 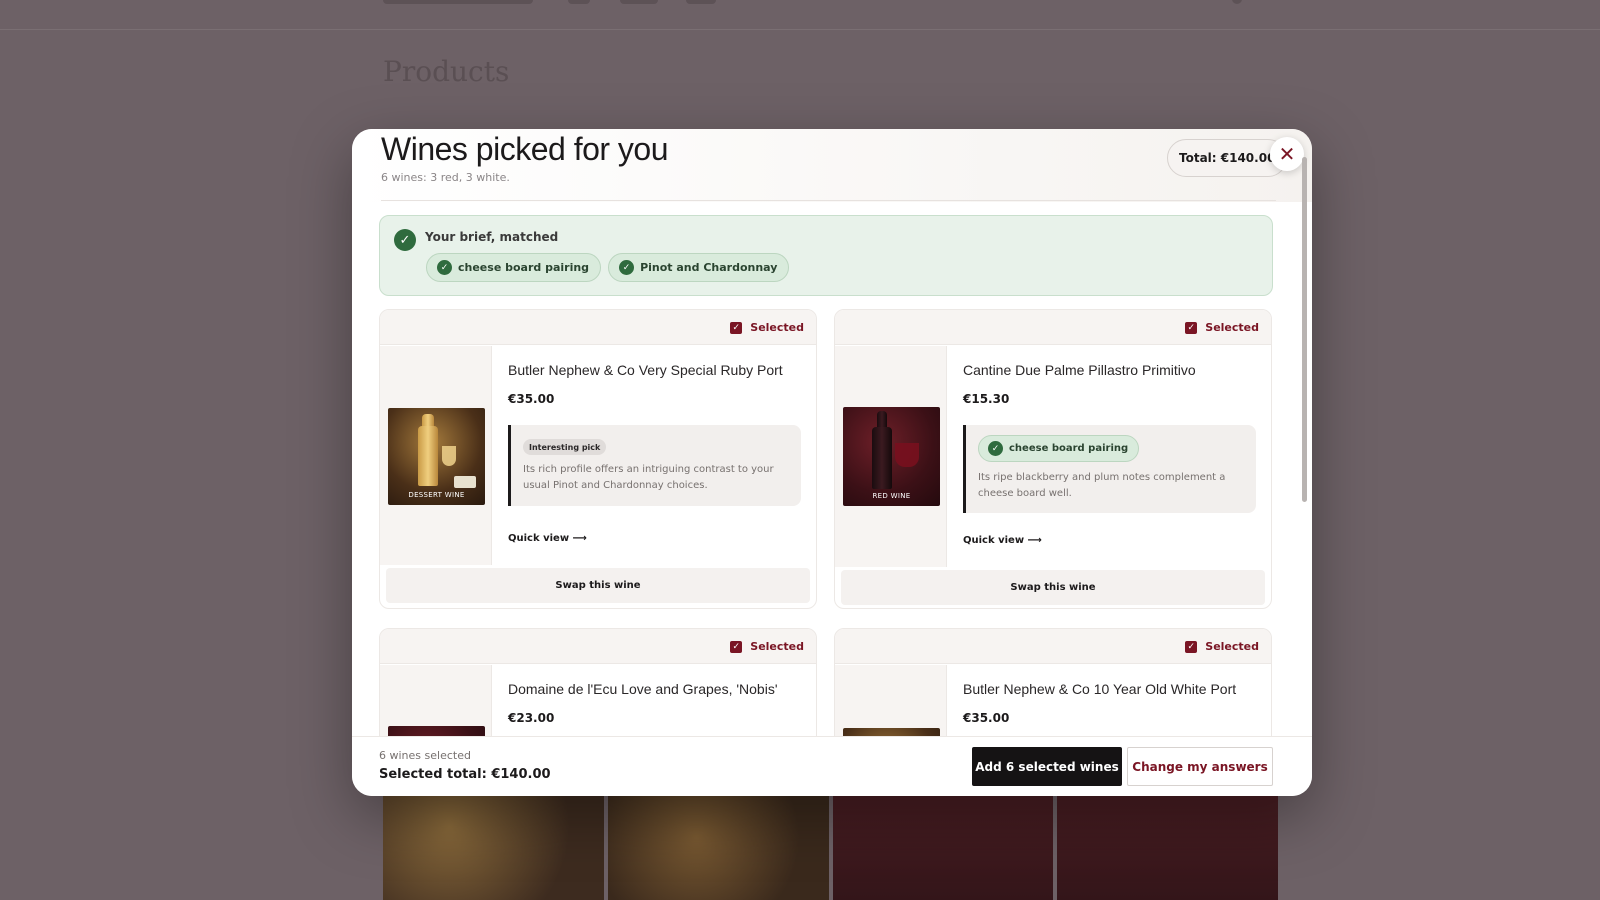 I want to click on brief-chip-label: Pinot and Chardonnay, so click(x=709, y=267).